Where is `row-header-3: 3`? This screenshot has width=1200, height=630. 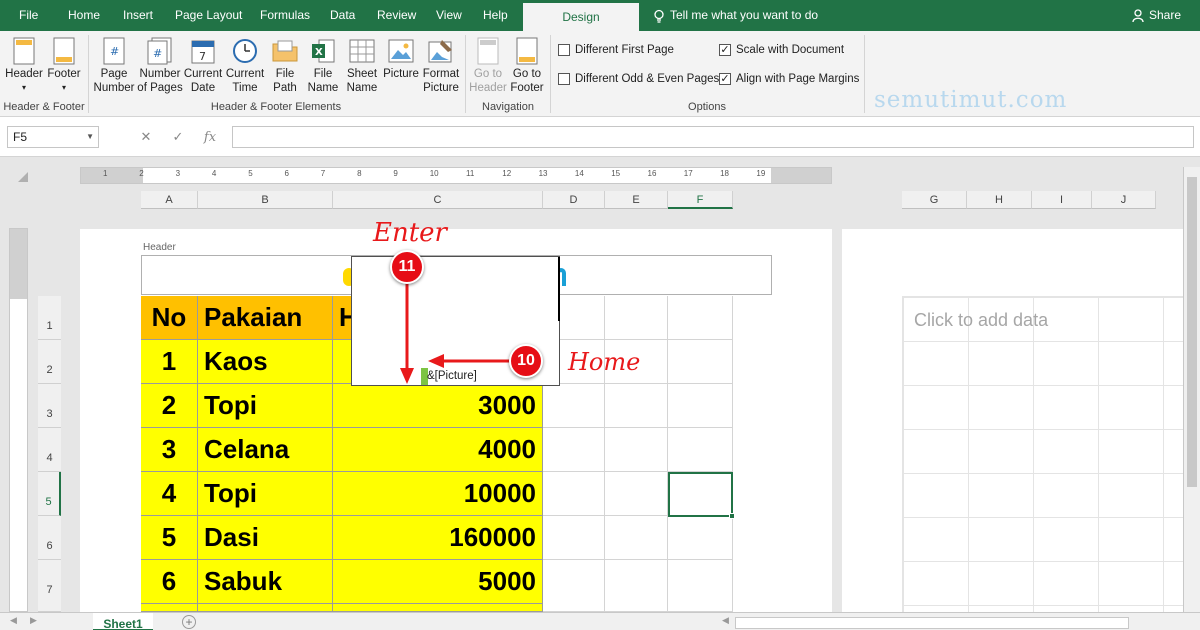 row-header-3: 3 is located at coordinates (49, 406).